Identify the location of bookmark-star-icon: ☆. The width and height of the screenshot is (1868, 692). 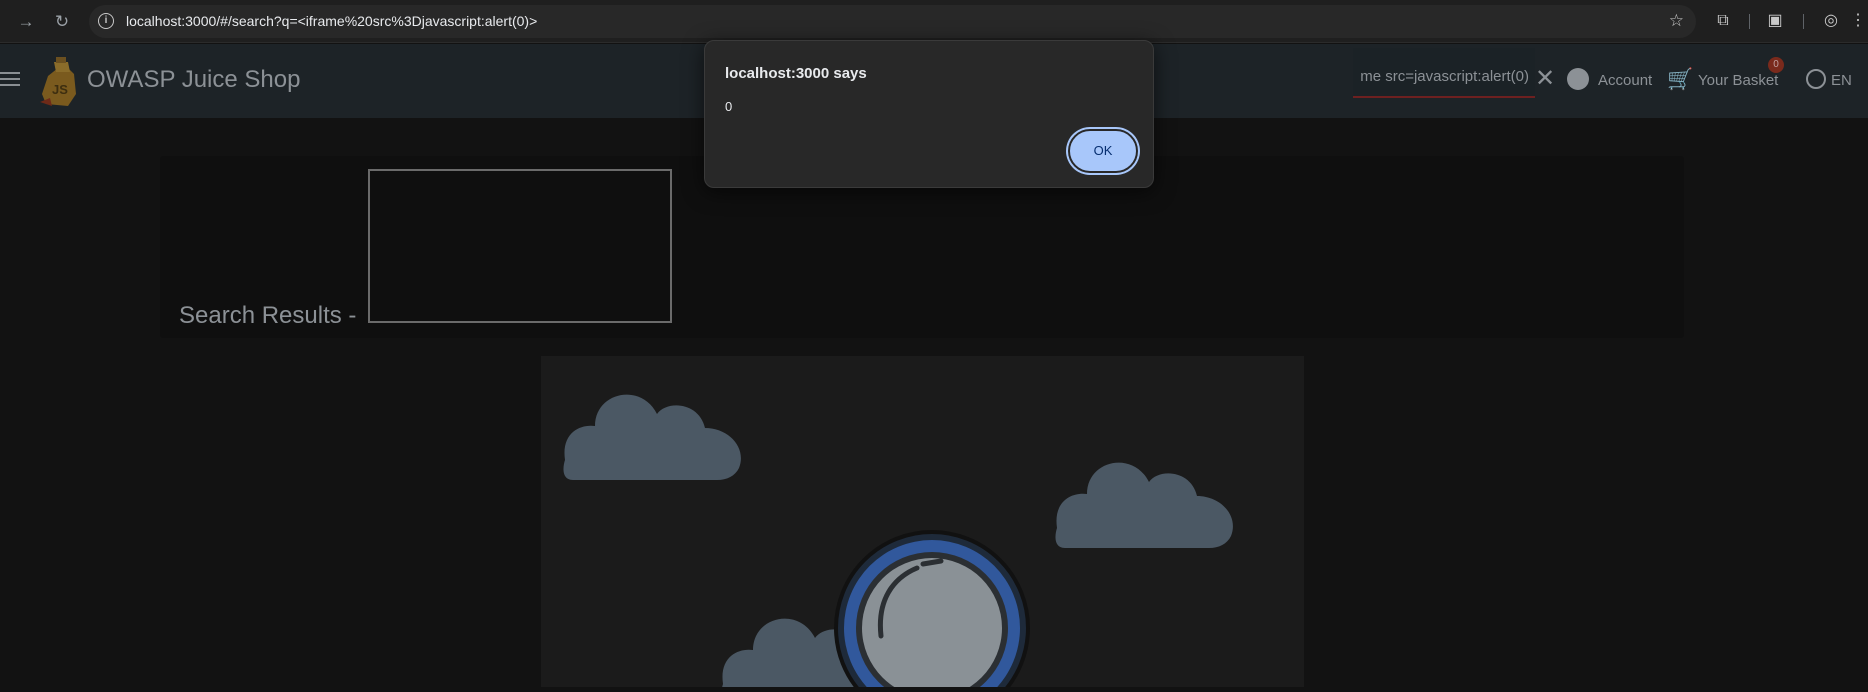
(1676, 21).